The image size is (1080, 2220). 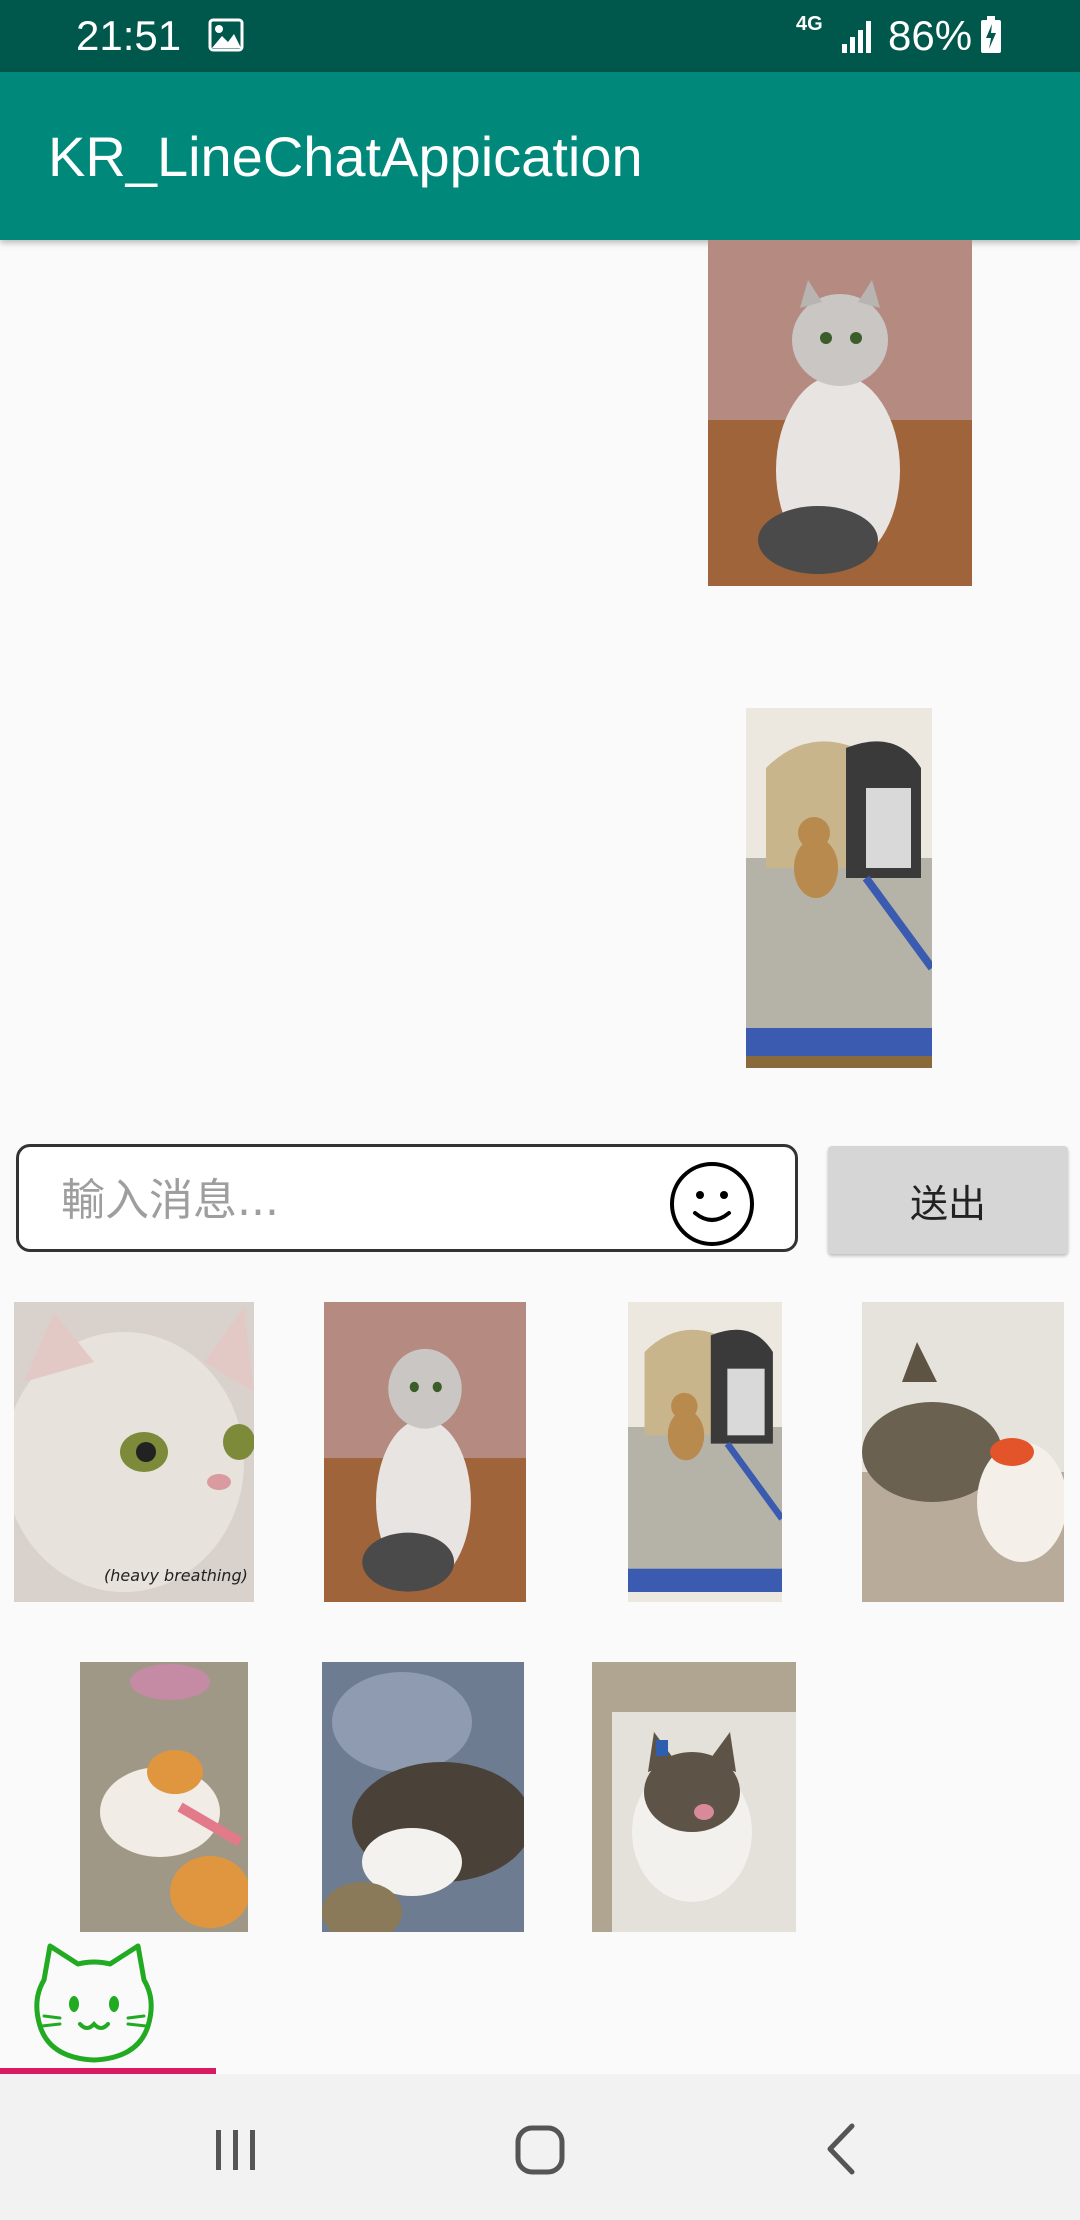 What do you see at coordinates (840, 2149) in the screenshot?
I see `back-icon` at bounding box center [840, 2149].